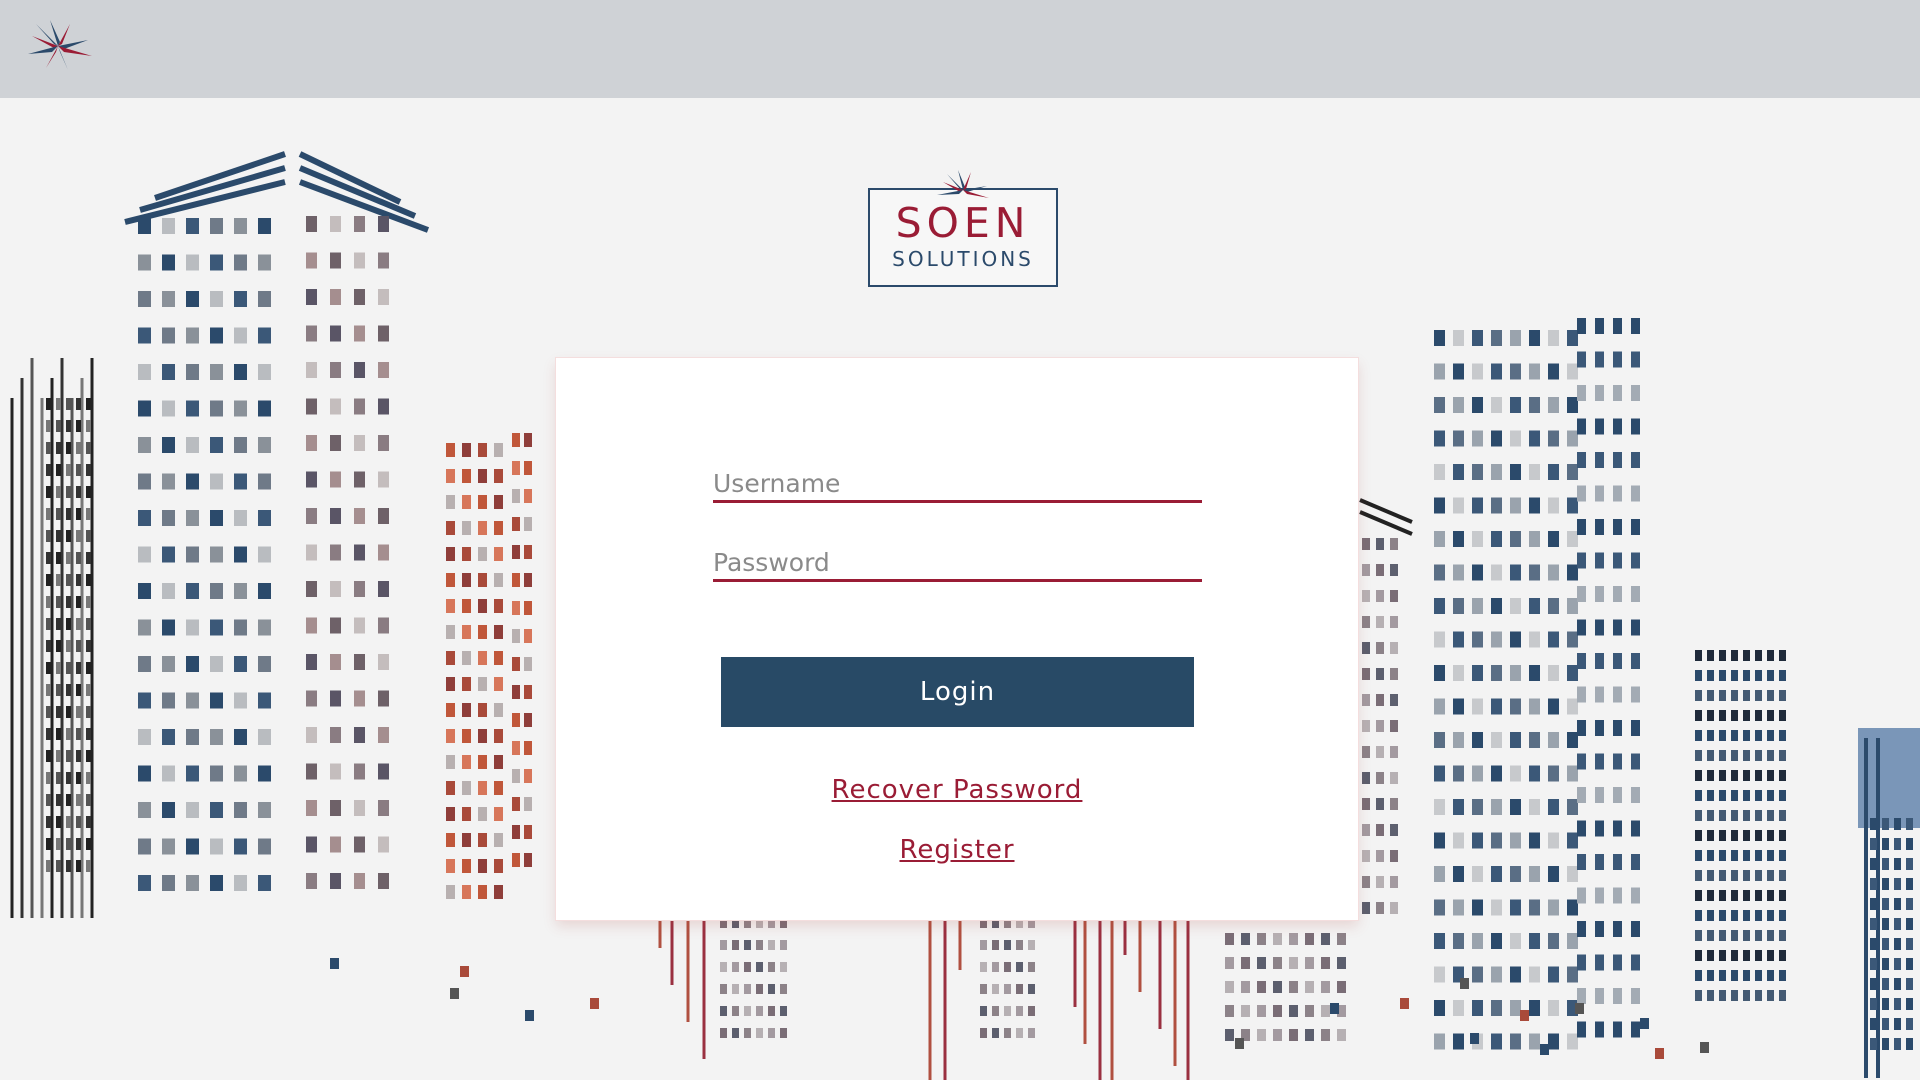  Describe the element at coordinates (960, 49) in the screenshot. I see `top-bar` at that location.